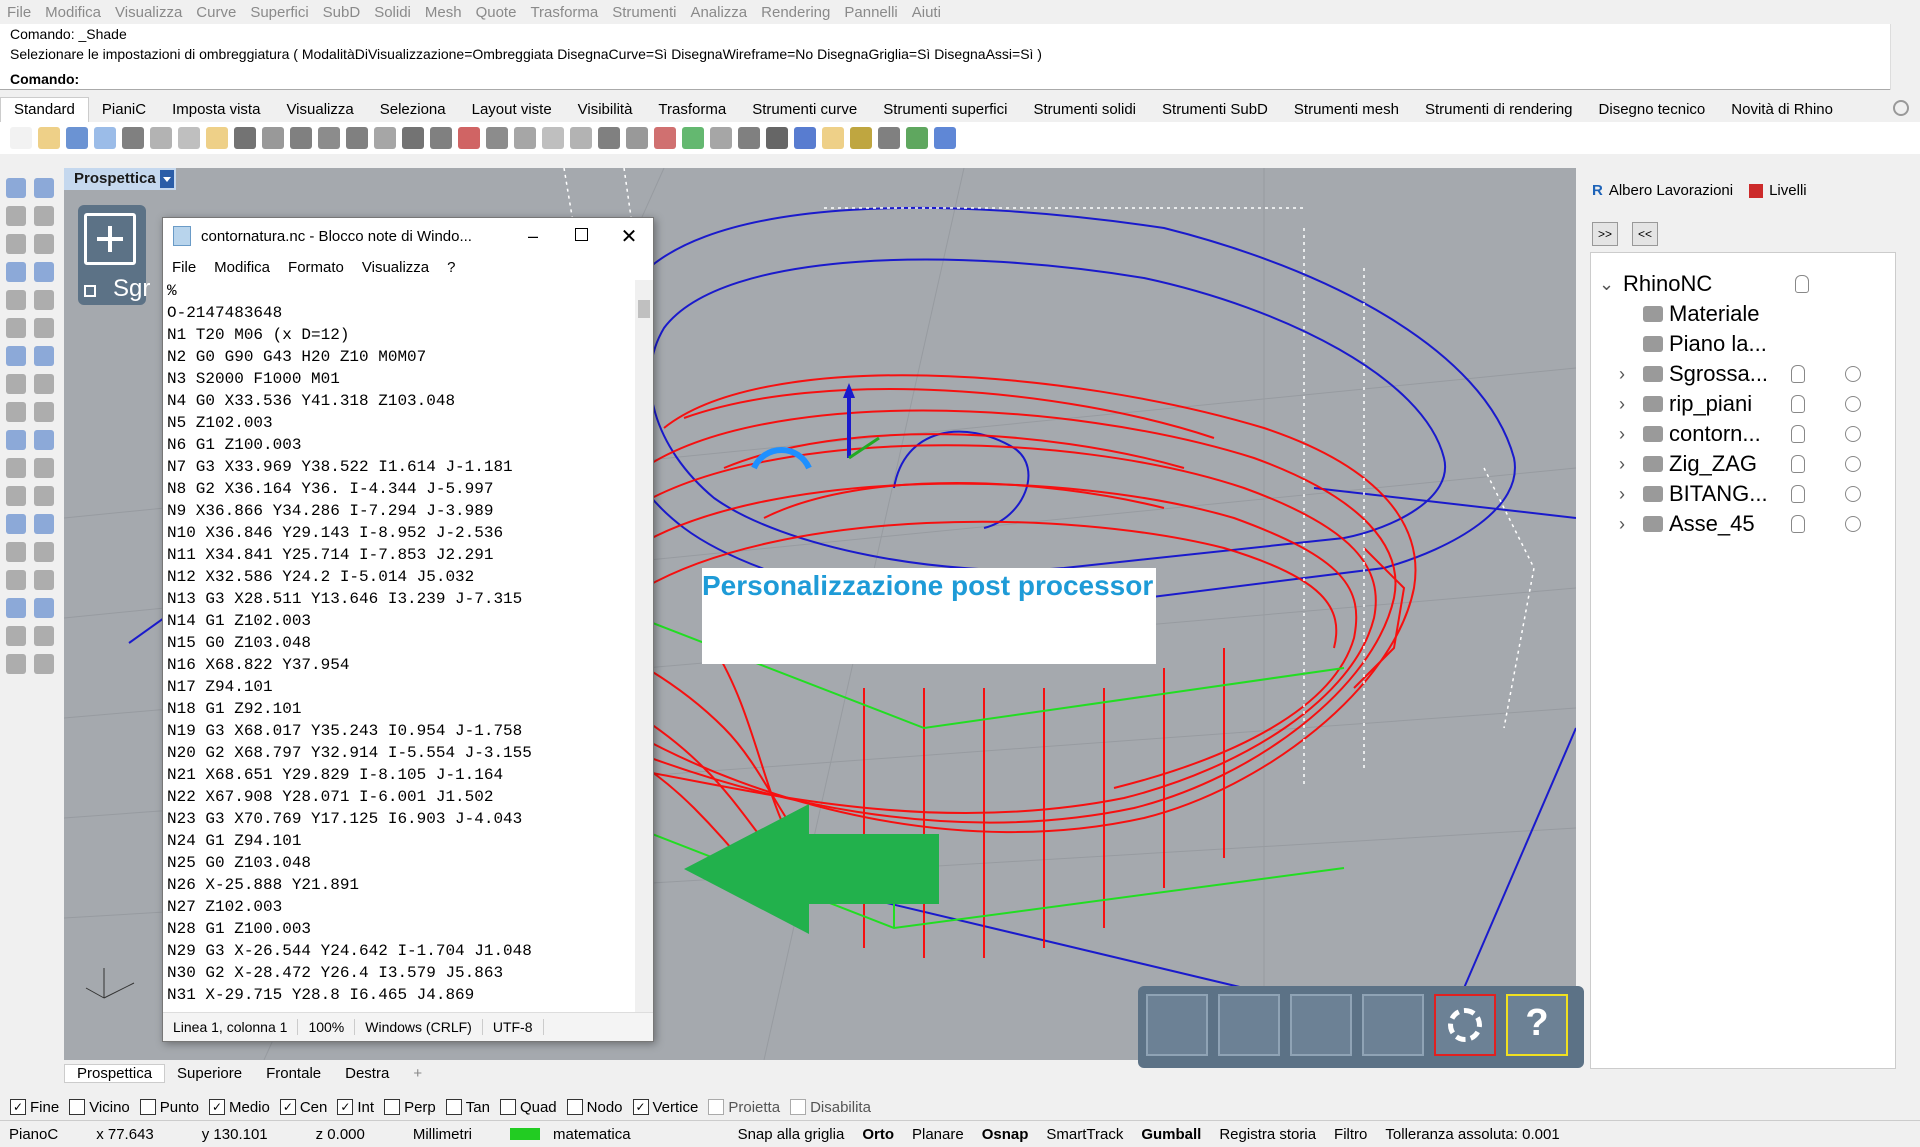  I want to click on tool-icon, so click(1177, 1025).